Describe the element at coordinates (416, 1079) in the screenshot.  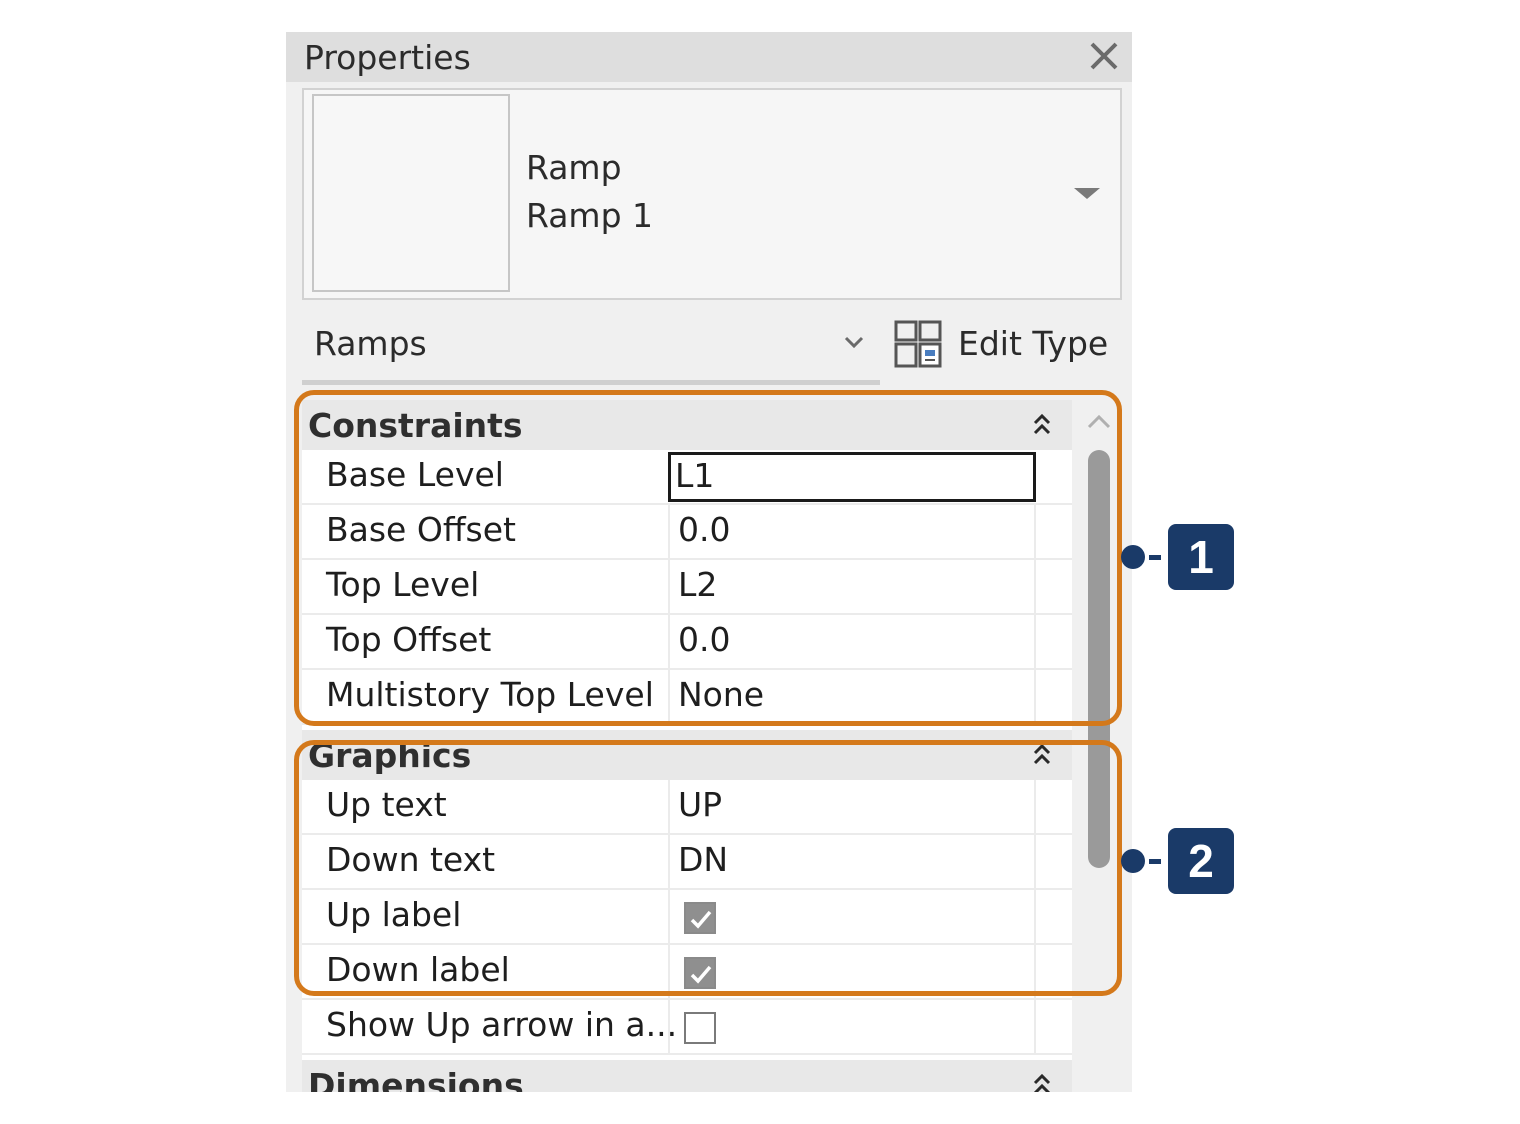
I see `group-label: Dimensions` at that location.